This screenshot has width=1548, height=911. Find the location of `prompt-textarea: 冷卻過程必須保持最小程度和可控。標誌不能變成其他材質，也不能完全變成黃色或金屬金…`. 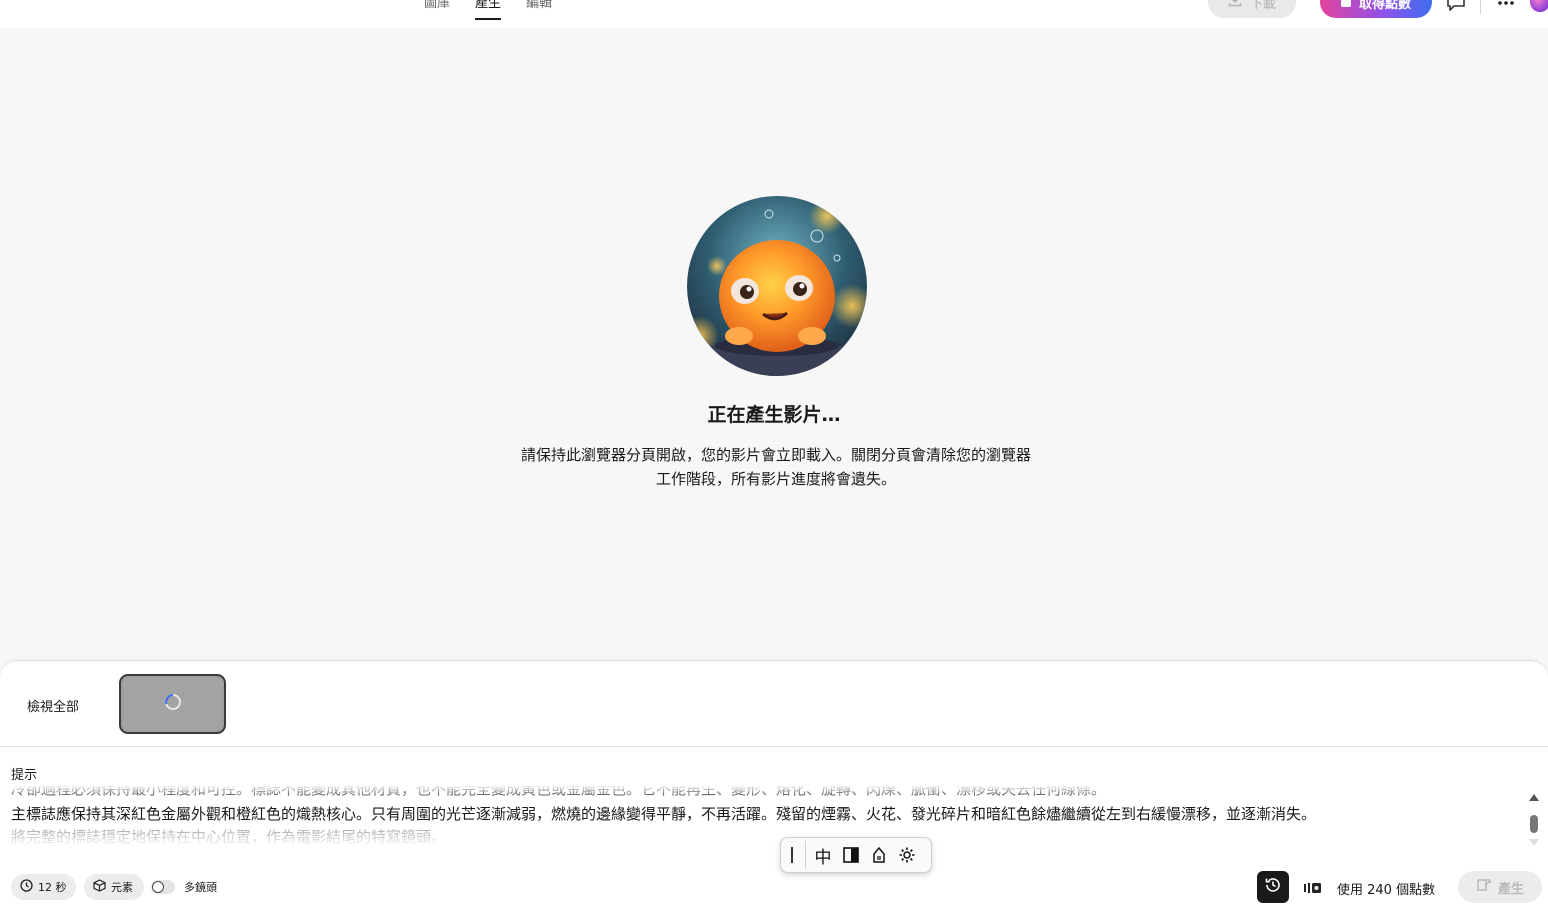

prompt-textarea: 冷卻過程必須保持最小程度和可控。標誌不能變成其他材質，也不能完全變成黃色或金屬金… is located at coordinates (761, 816).